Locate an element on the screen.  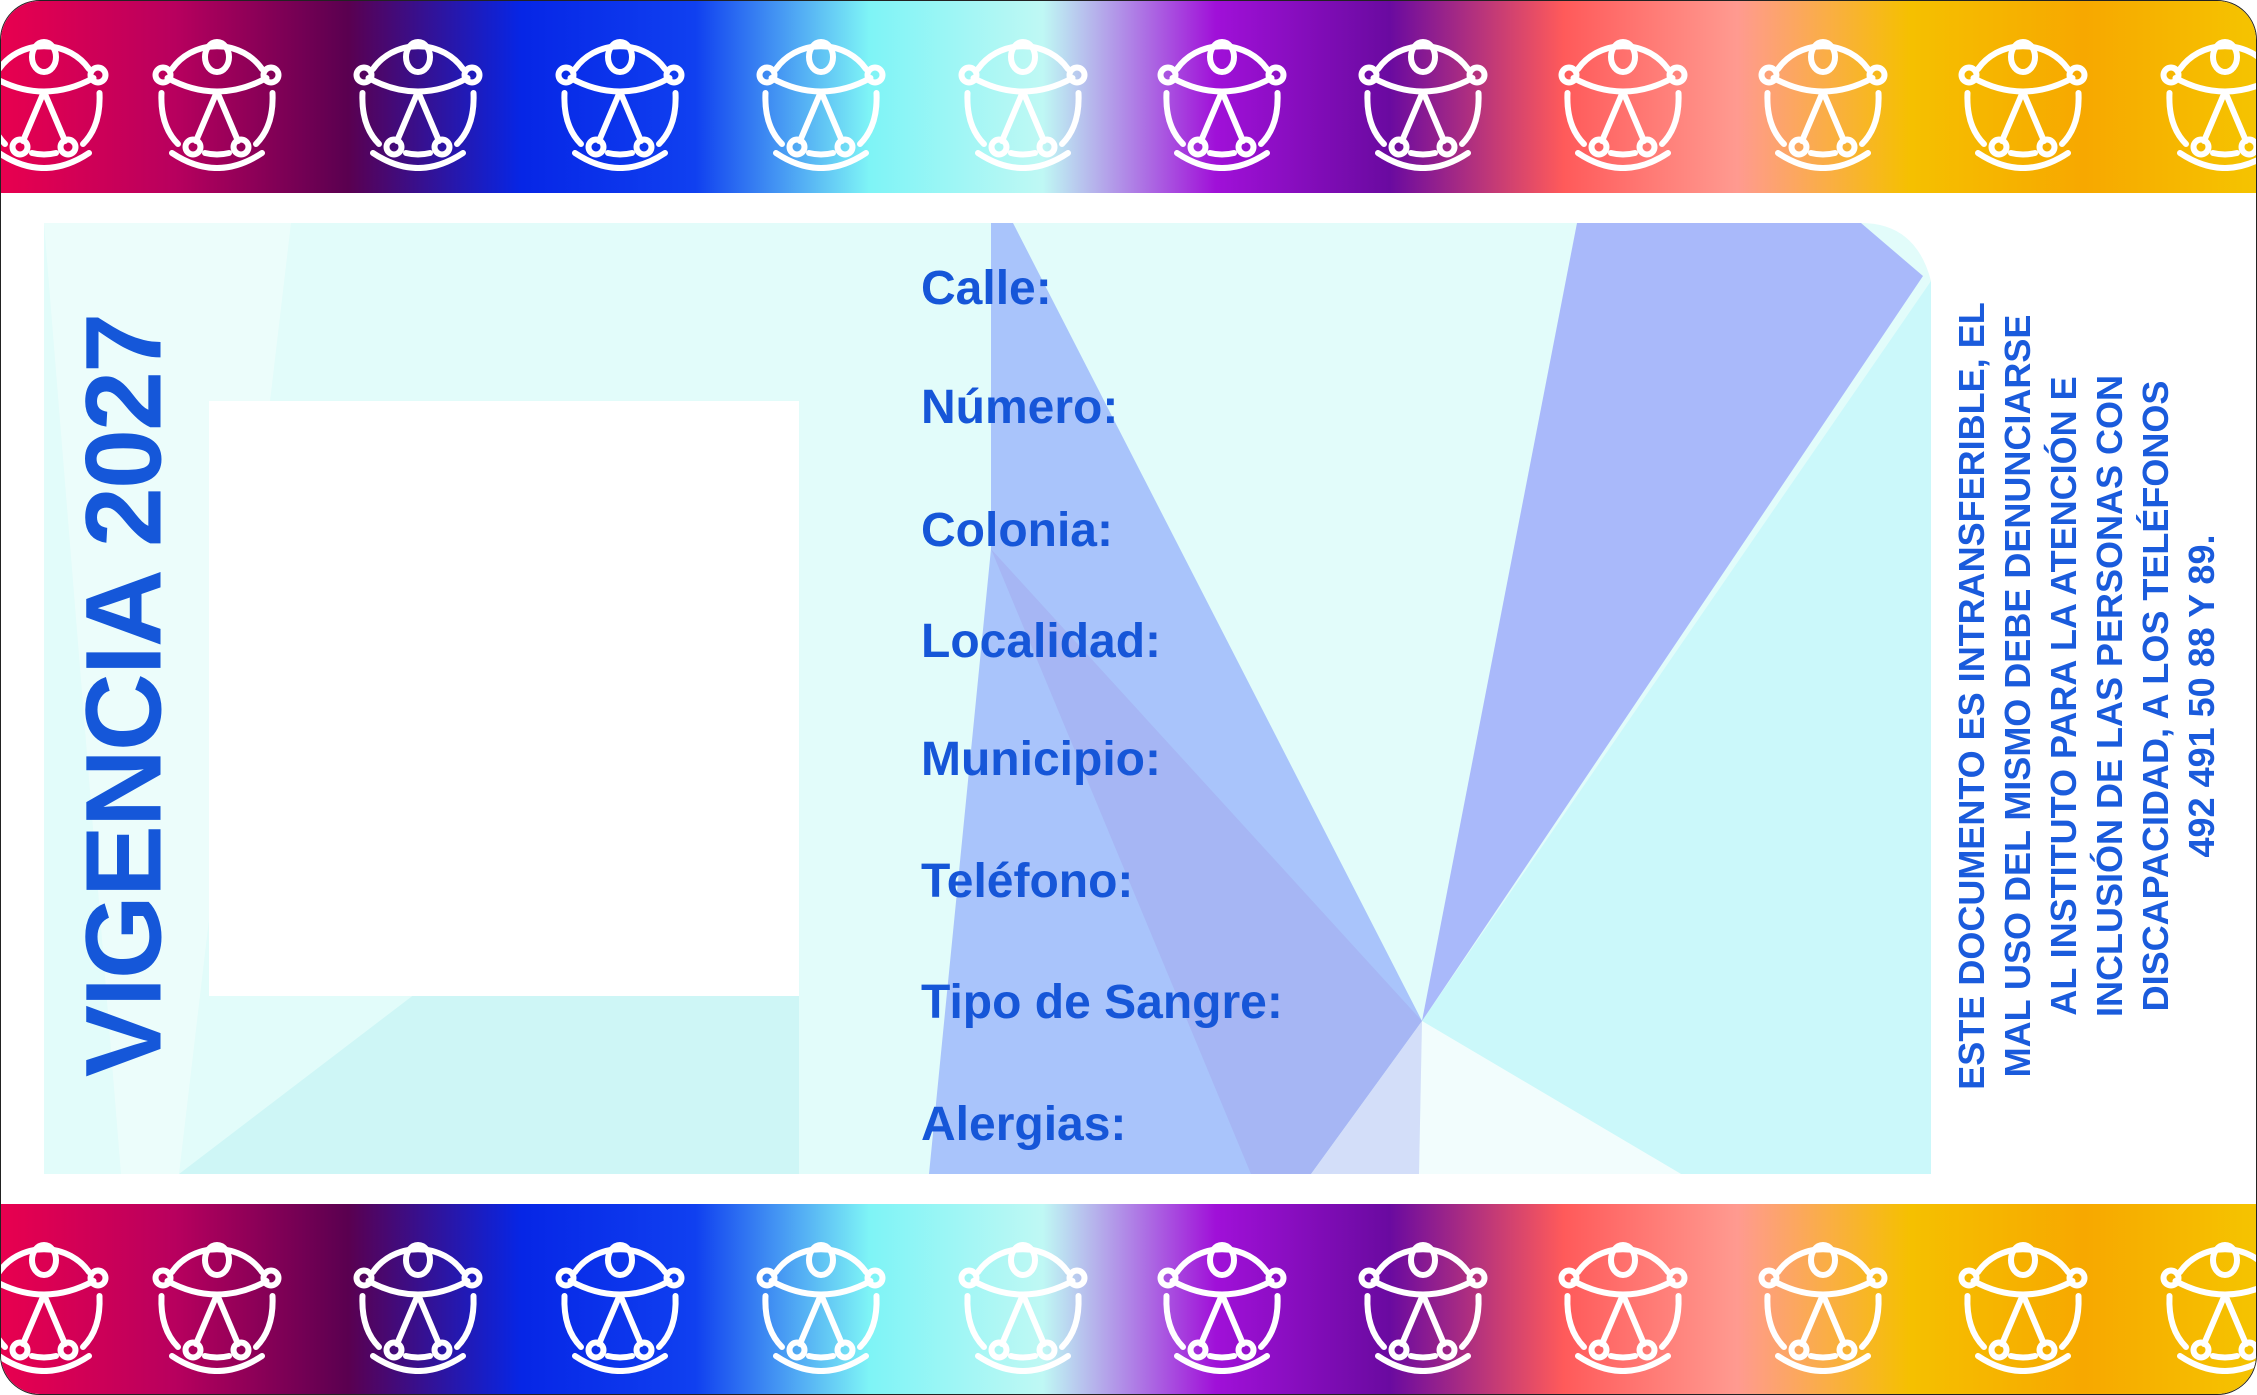
notice-line: AL INSTITUTO PARA LA ATENCIÓN E is located at coordinates (2063, 696).